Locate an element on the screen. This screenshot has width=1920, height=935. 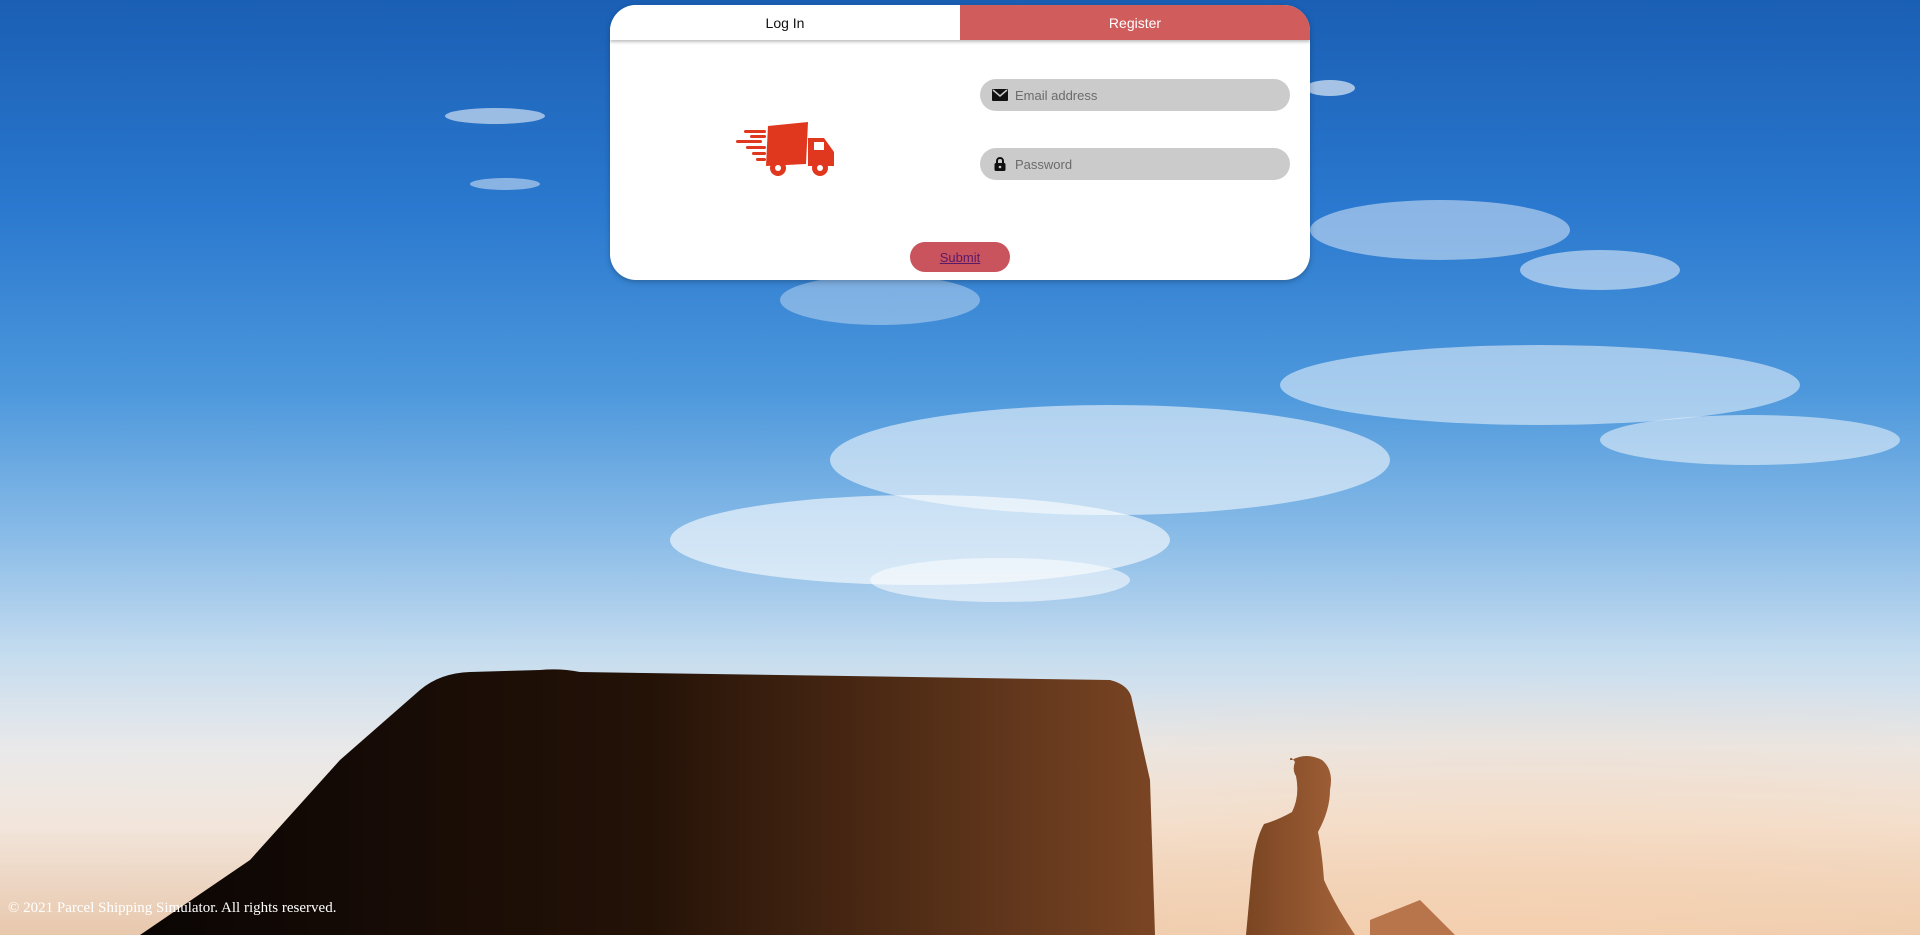
delivery-truck-icon is located at coordinates (785, 149).